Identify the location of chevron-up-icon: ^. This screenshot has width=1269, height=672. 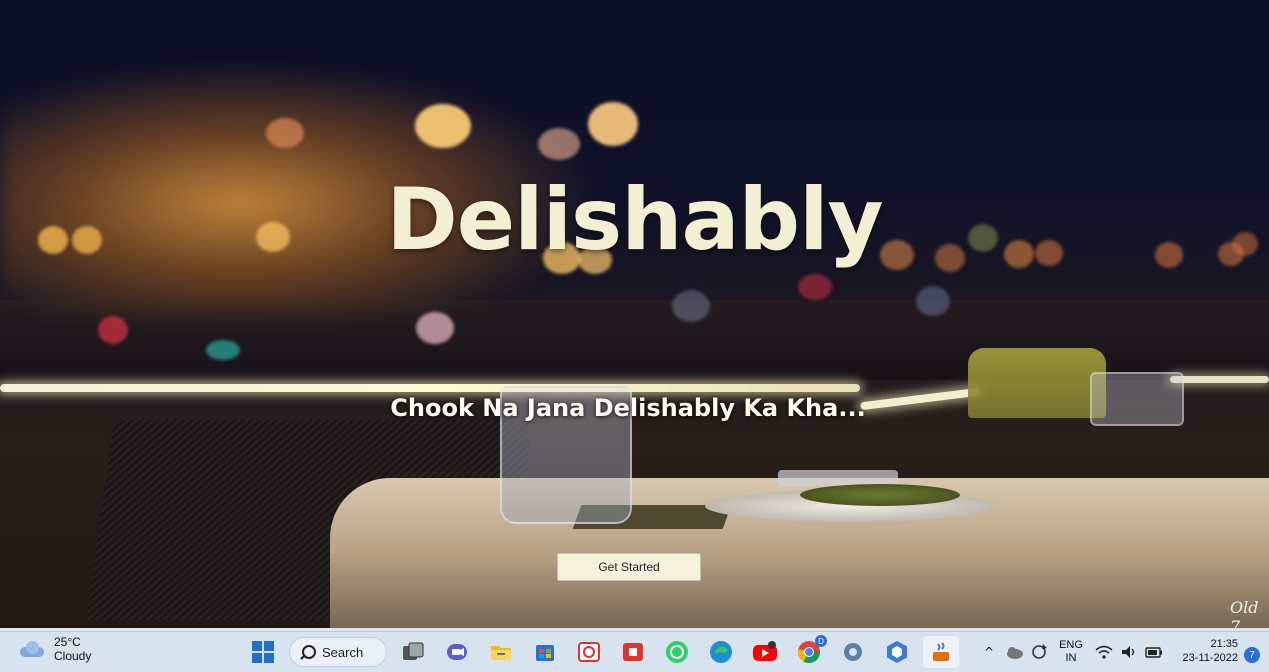
(989, 652).